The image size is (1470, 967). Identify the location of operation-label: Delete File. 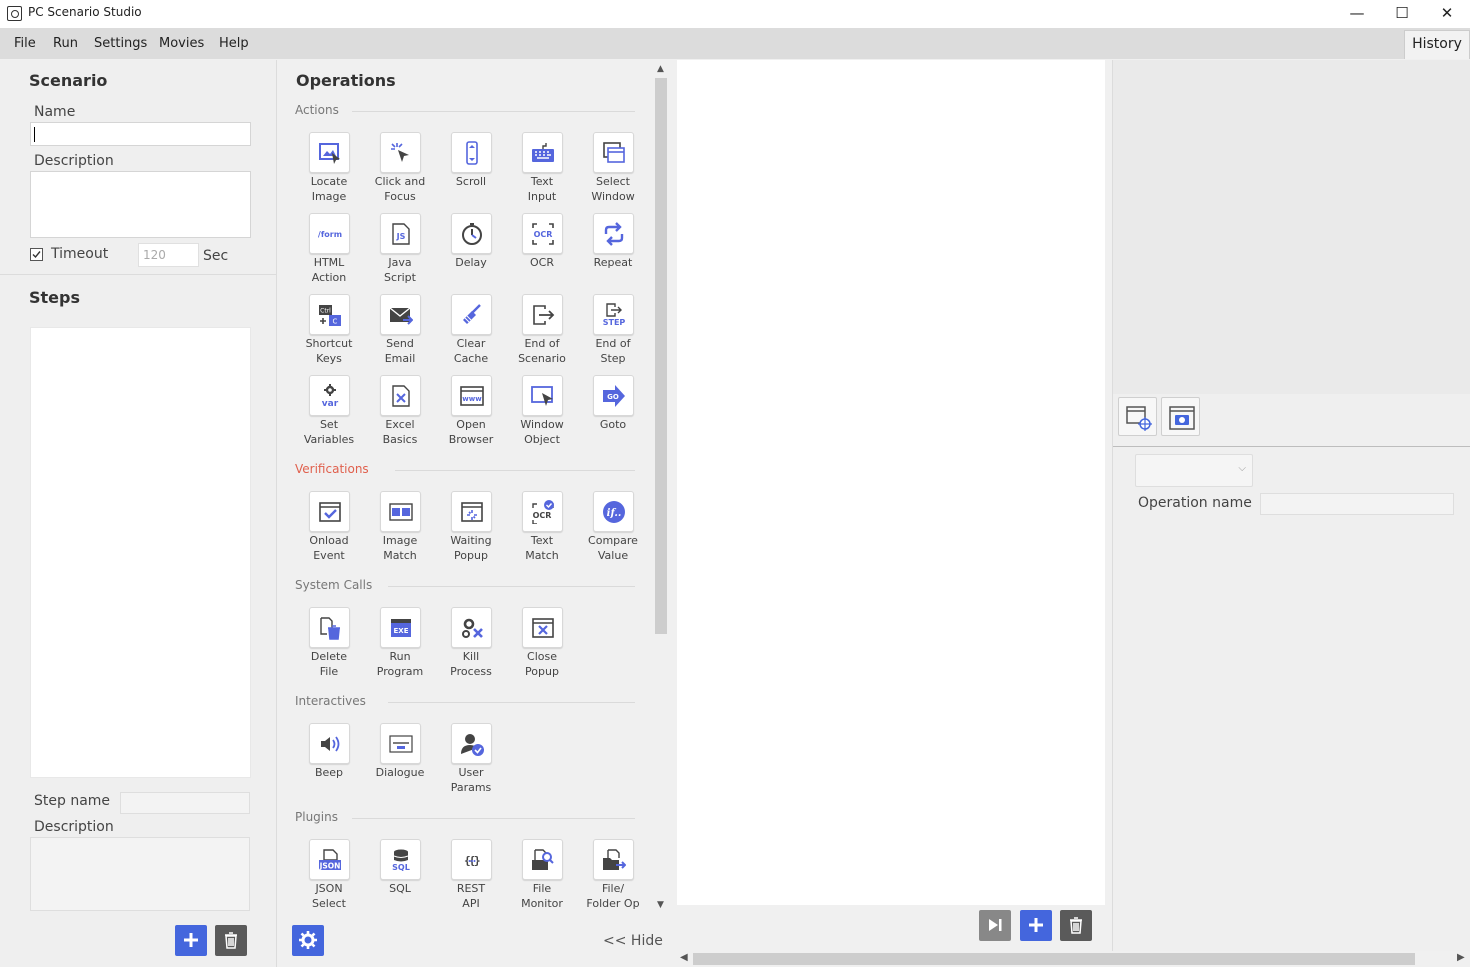
(329, 664).